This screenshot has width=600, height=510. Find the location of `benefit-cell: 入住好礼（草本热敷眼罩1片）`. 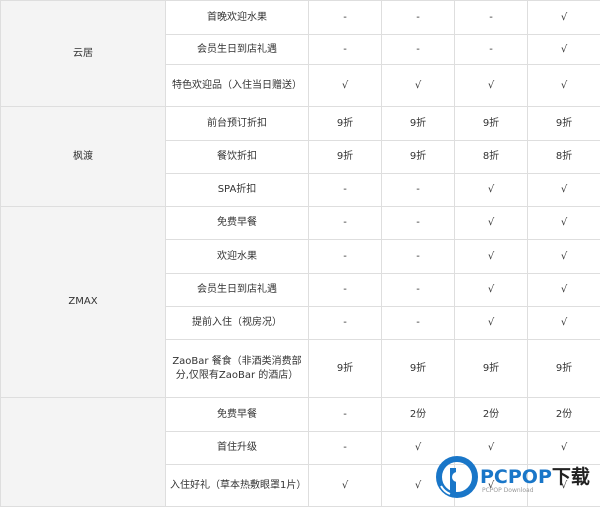

benefit-cell: 入住好礼（草本热敷眼罩1片） is located at coordinates (237, 485).